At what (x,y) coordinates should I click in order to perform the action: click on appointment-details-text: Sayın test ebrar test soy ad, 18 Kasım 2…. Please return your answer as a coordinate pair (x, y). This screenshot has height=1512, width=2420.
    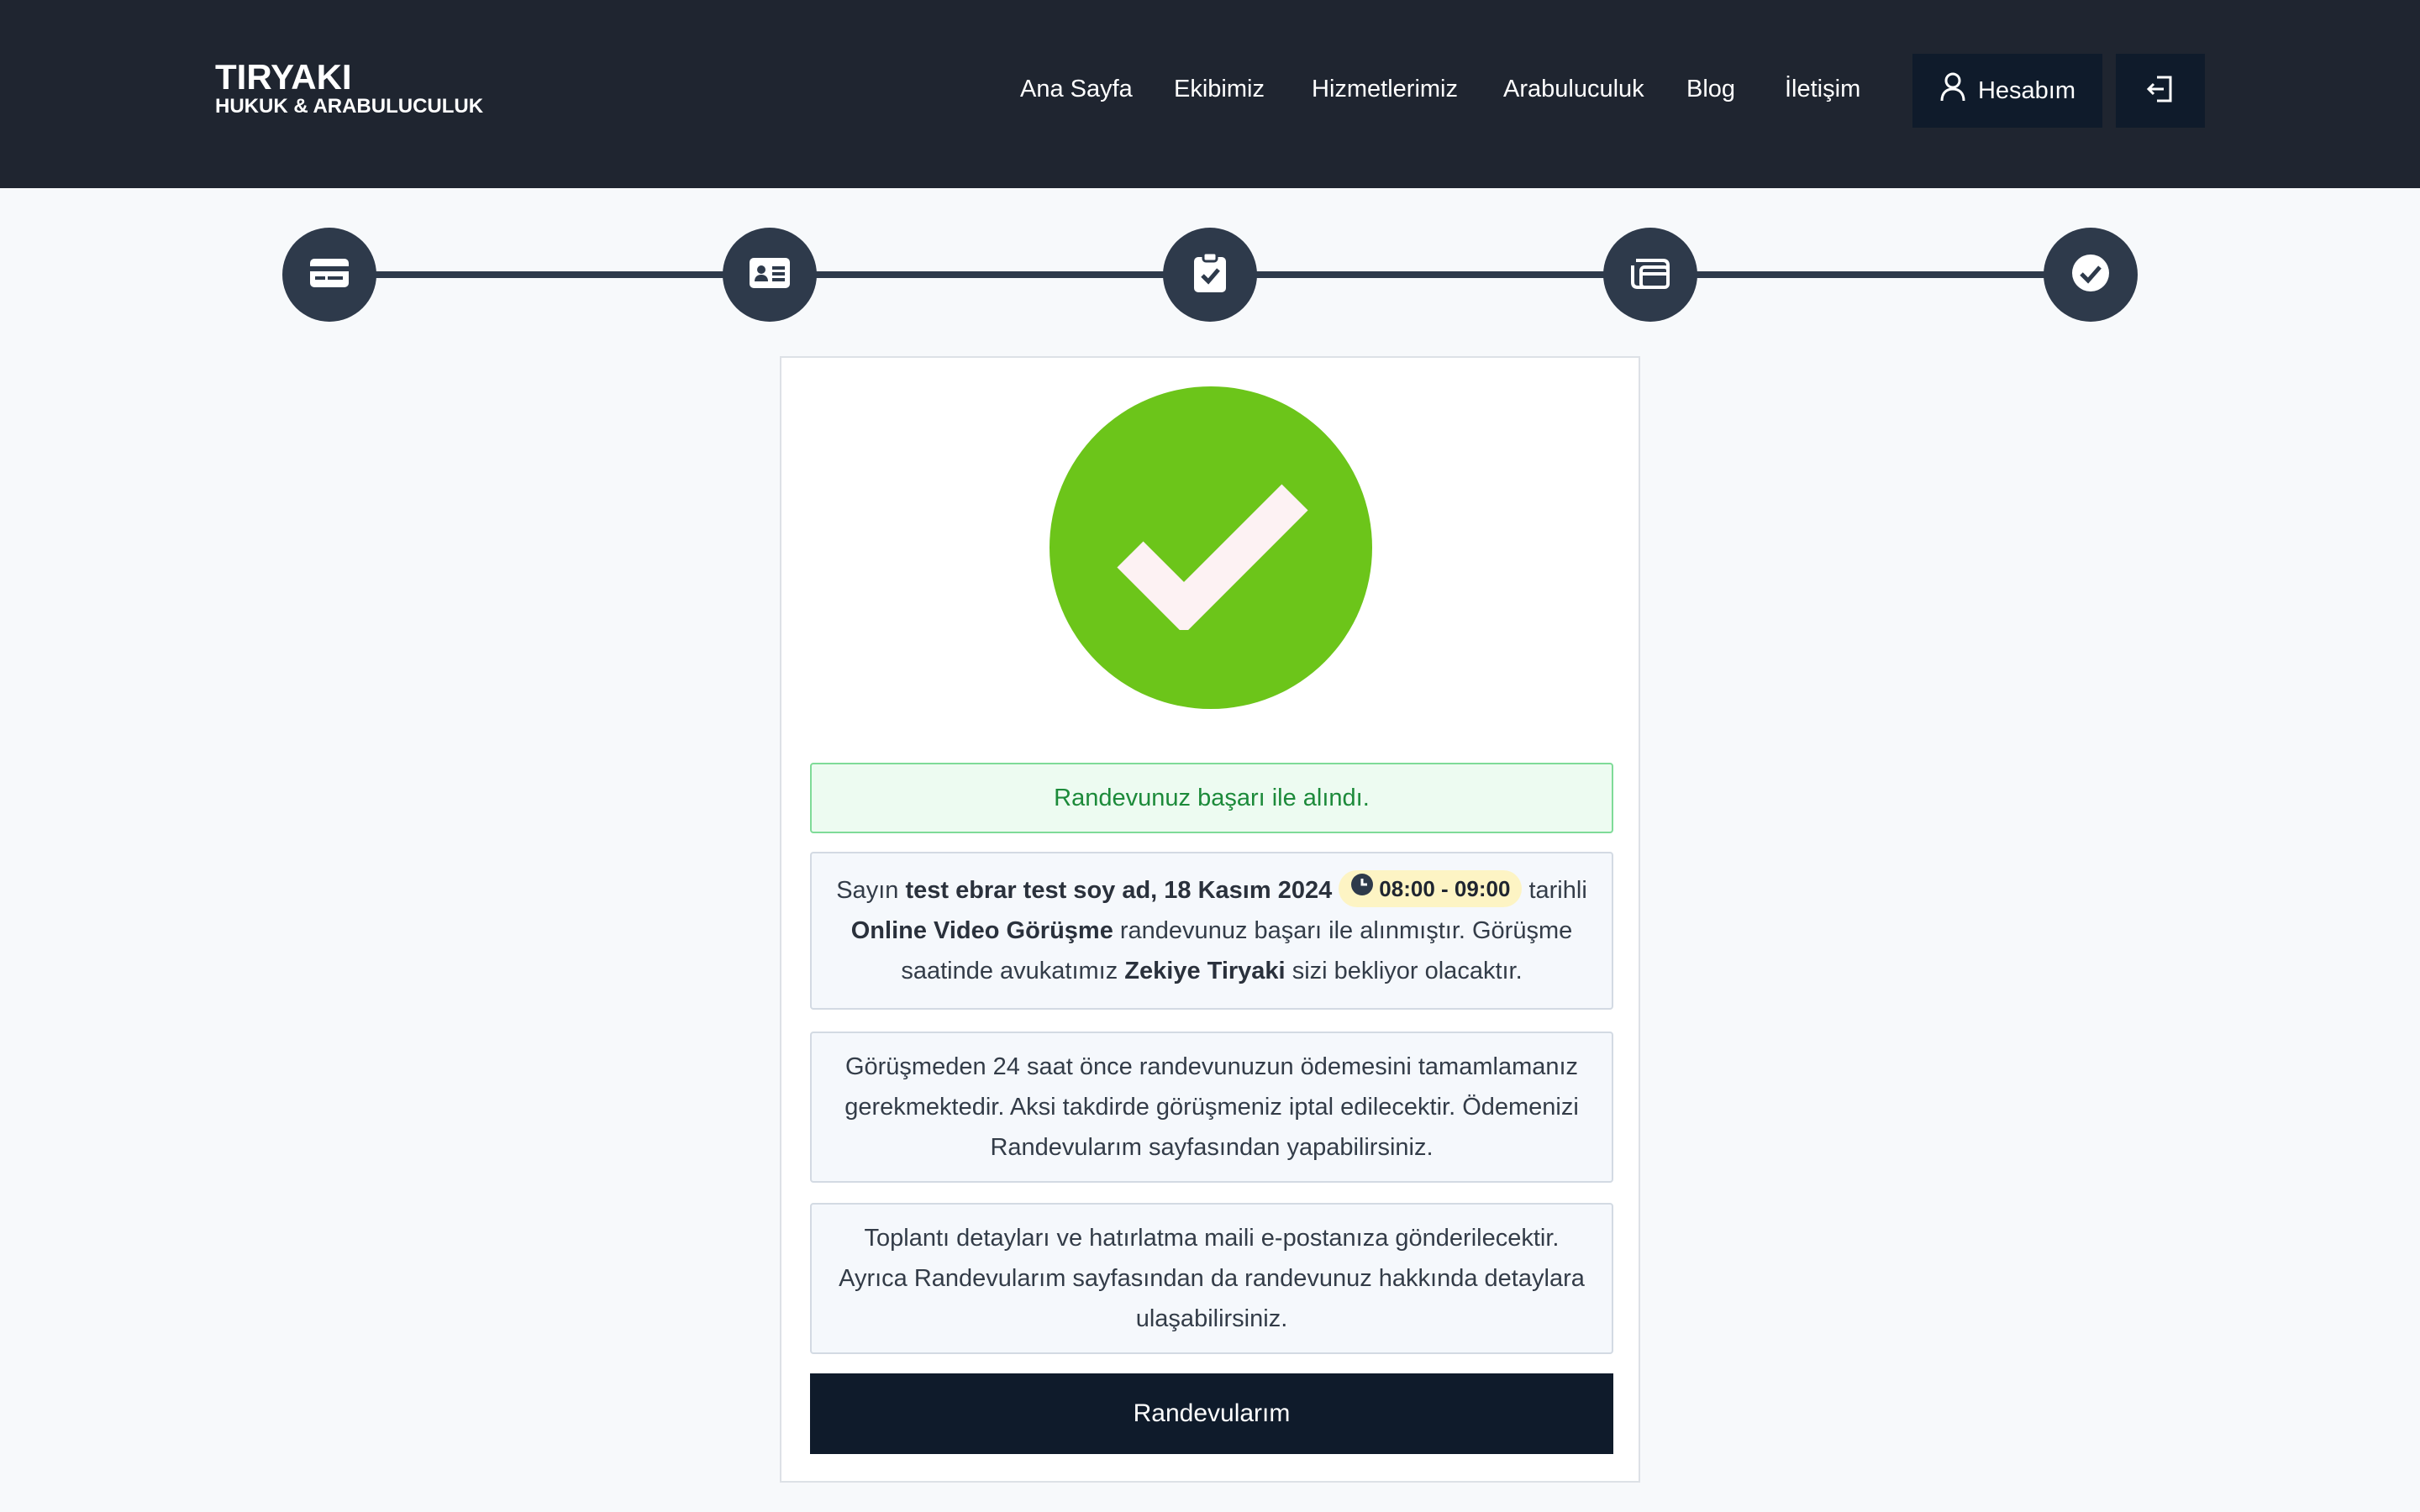
    Looking at the image, I should click on (1212, 930).